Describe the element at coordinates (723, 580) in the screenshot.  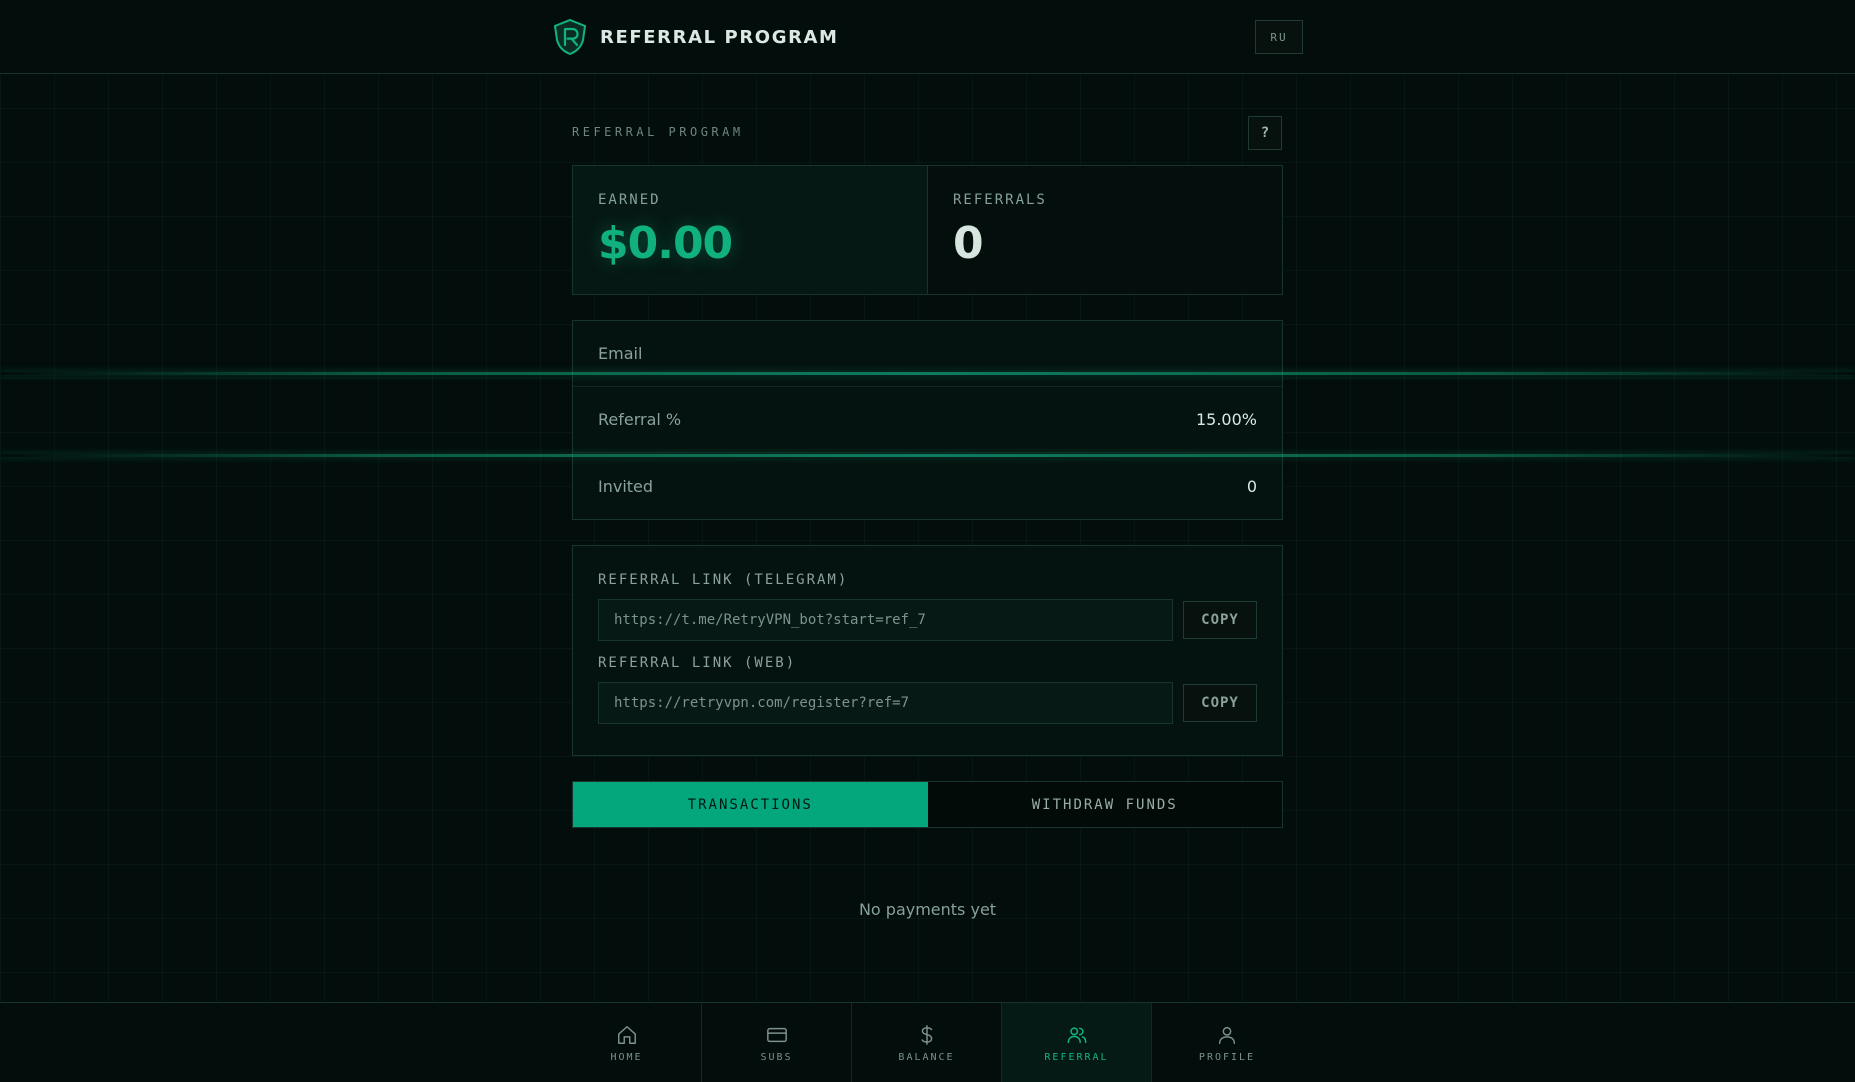
I see `telegram-link-label: REFERRAL LINK (TELEGRAM)` at that location.